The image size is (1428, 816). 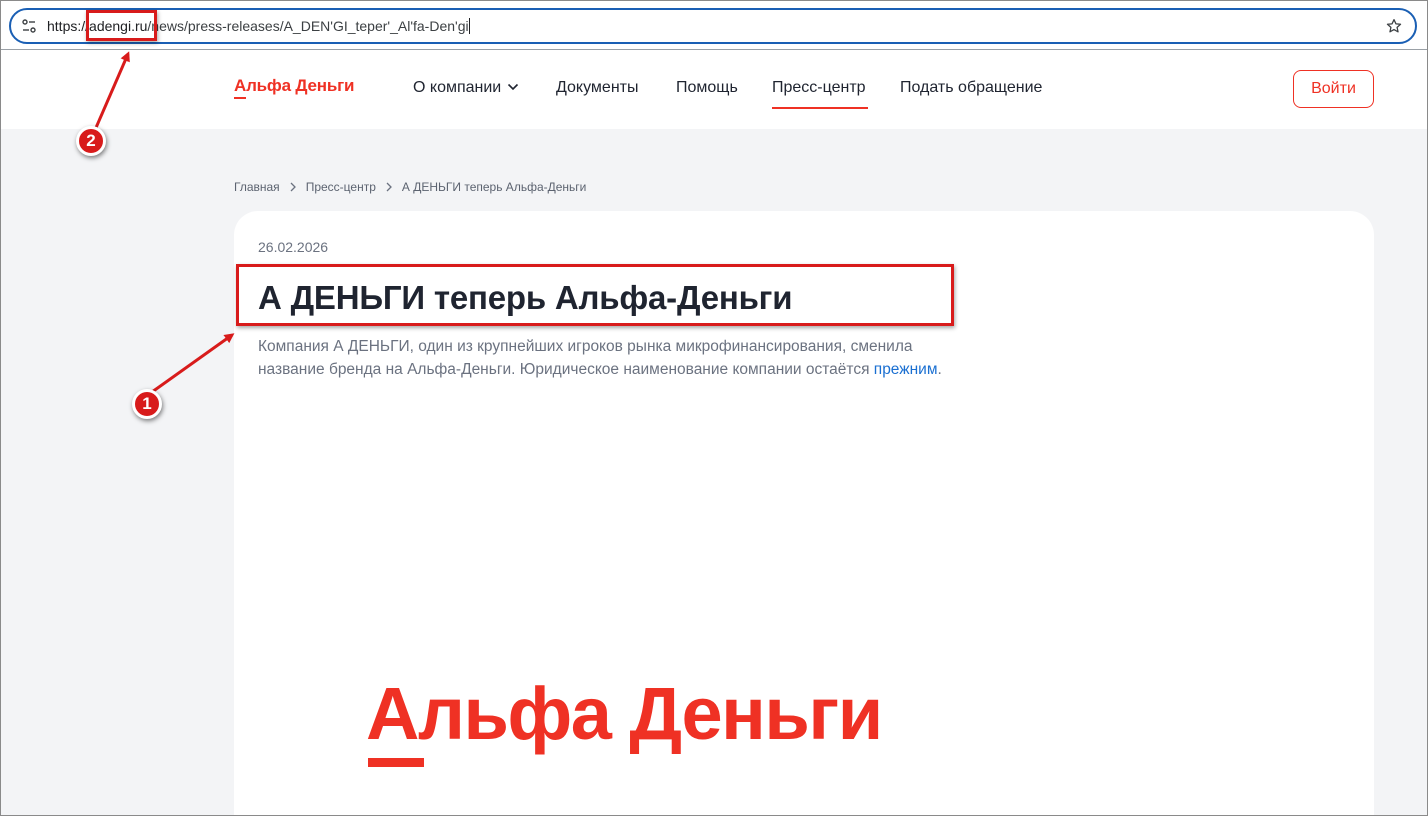 What do you see at coordinates (707, 88) in the screenshot?
I see `nav-help: Помощь` at bounding box center [707, 88].